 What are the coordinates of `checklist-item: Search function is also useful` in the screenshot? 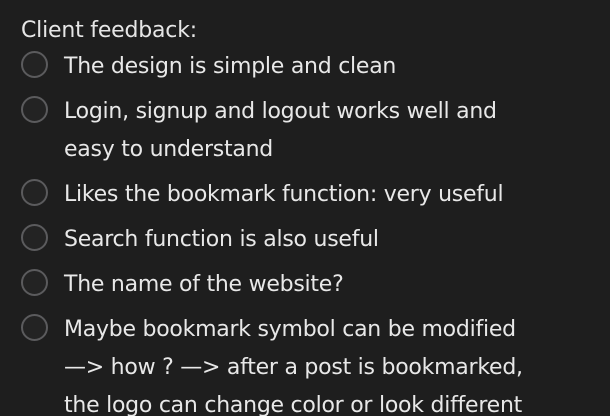 It's located at (315, 240).